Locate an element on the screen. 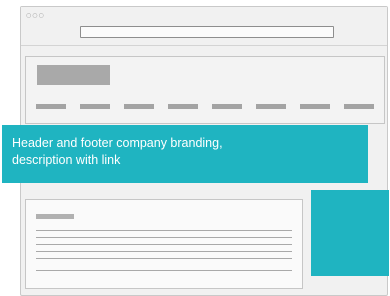  nav-bar-placeholder is located at coordinates (205, 106).